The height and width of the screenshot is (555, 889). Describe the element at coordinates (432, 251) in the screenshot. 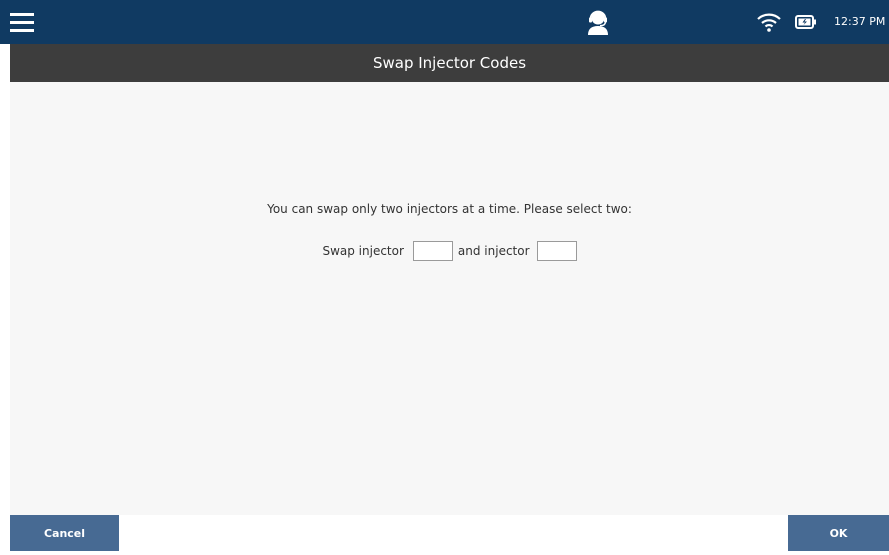

I see `injector-1-input` at that location.